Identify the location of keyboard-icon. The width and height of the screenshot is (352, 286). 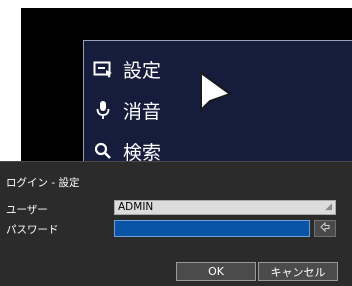
(325, 228).